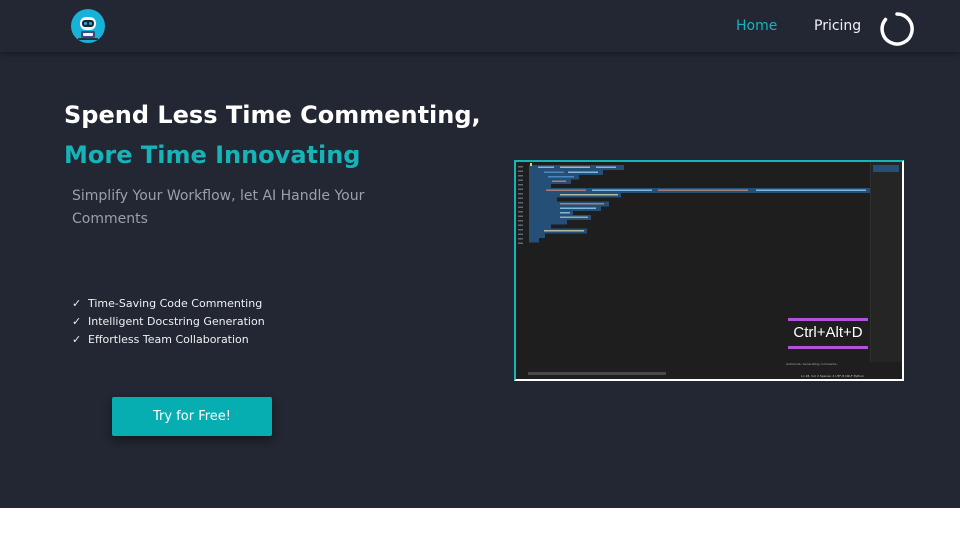 The height and width of the screenshot is (540, 960). Describe the element at coordinates (176, 321) in the screenshot. I see `feature-label: Intelligent Docstring Generation` at that location.